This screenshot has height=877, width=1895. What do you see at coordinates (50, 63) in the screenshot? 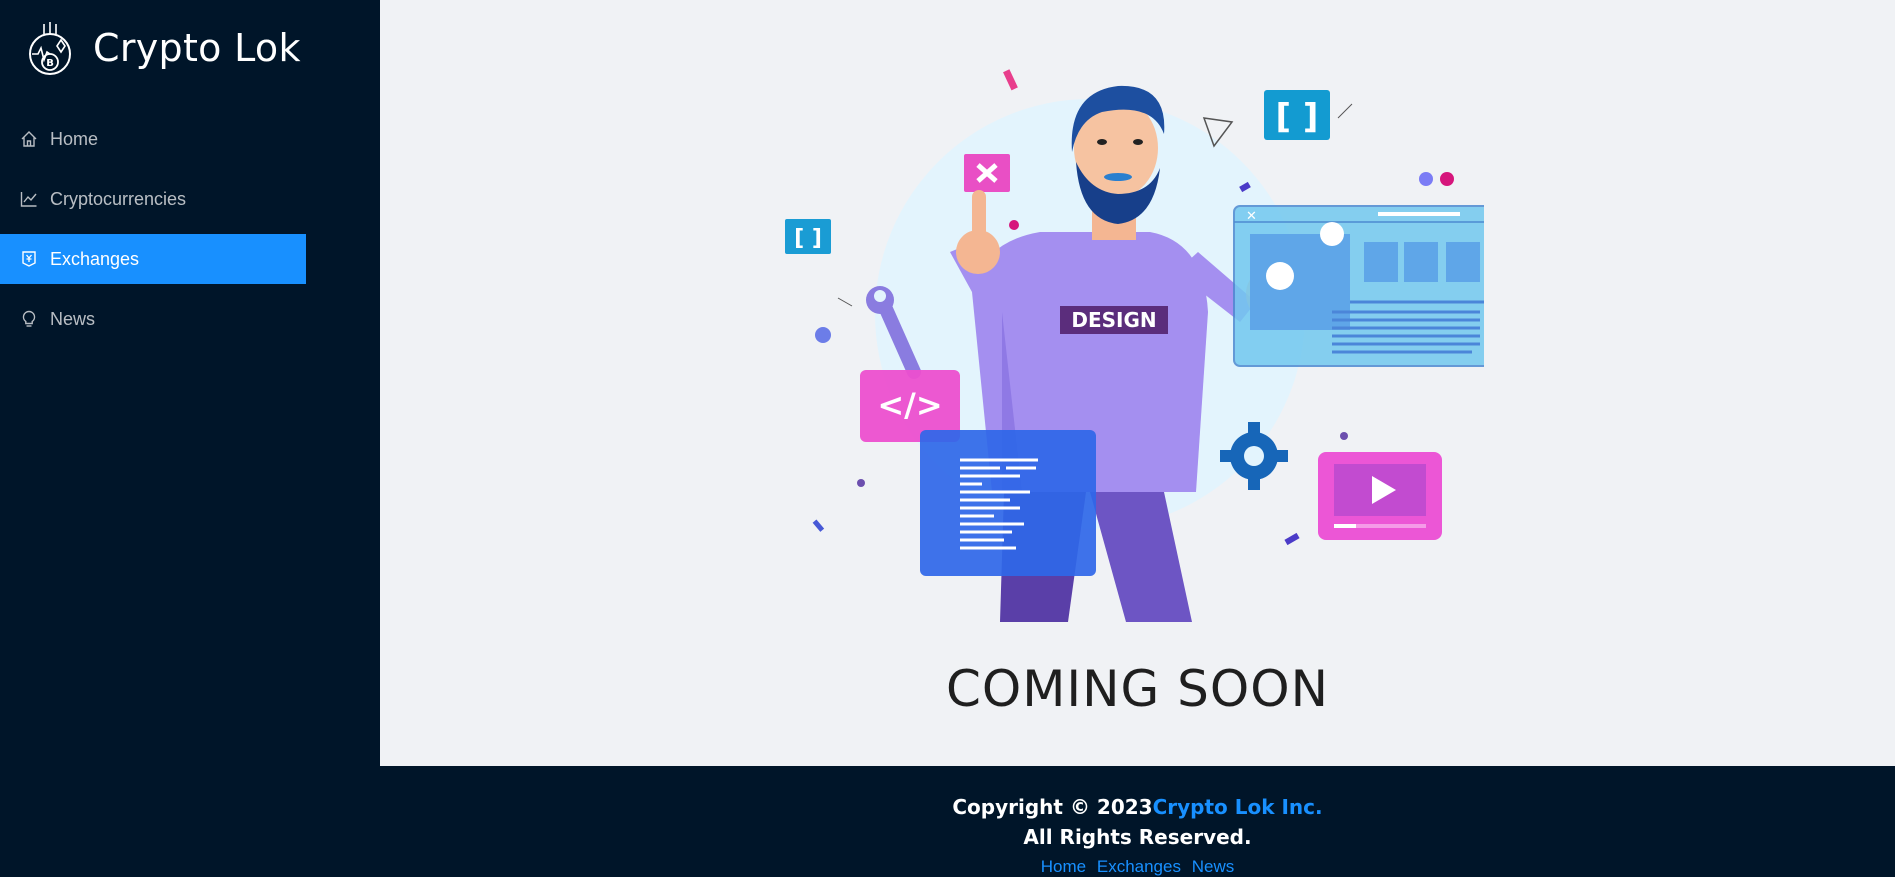
I see `svg-text: B` at bounding box center [50, 63].